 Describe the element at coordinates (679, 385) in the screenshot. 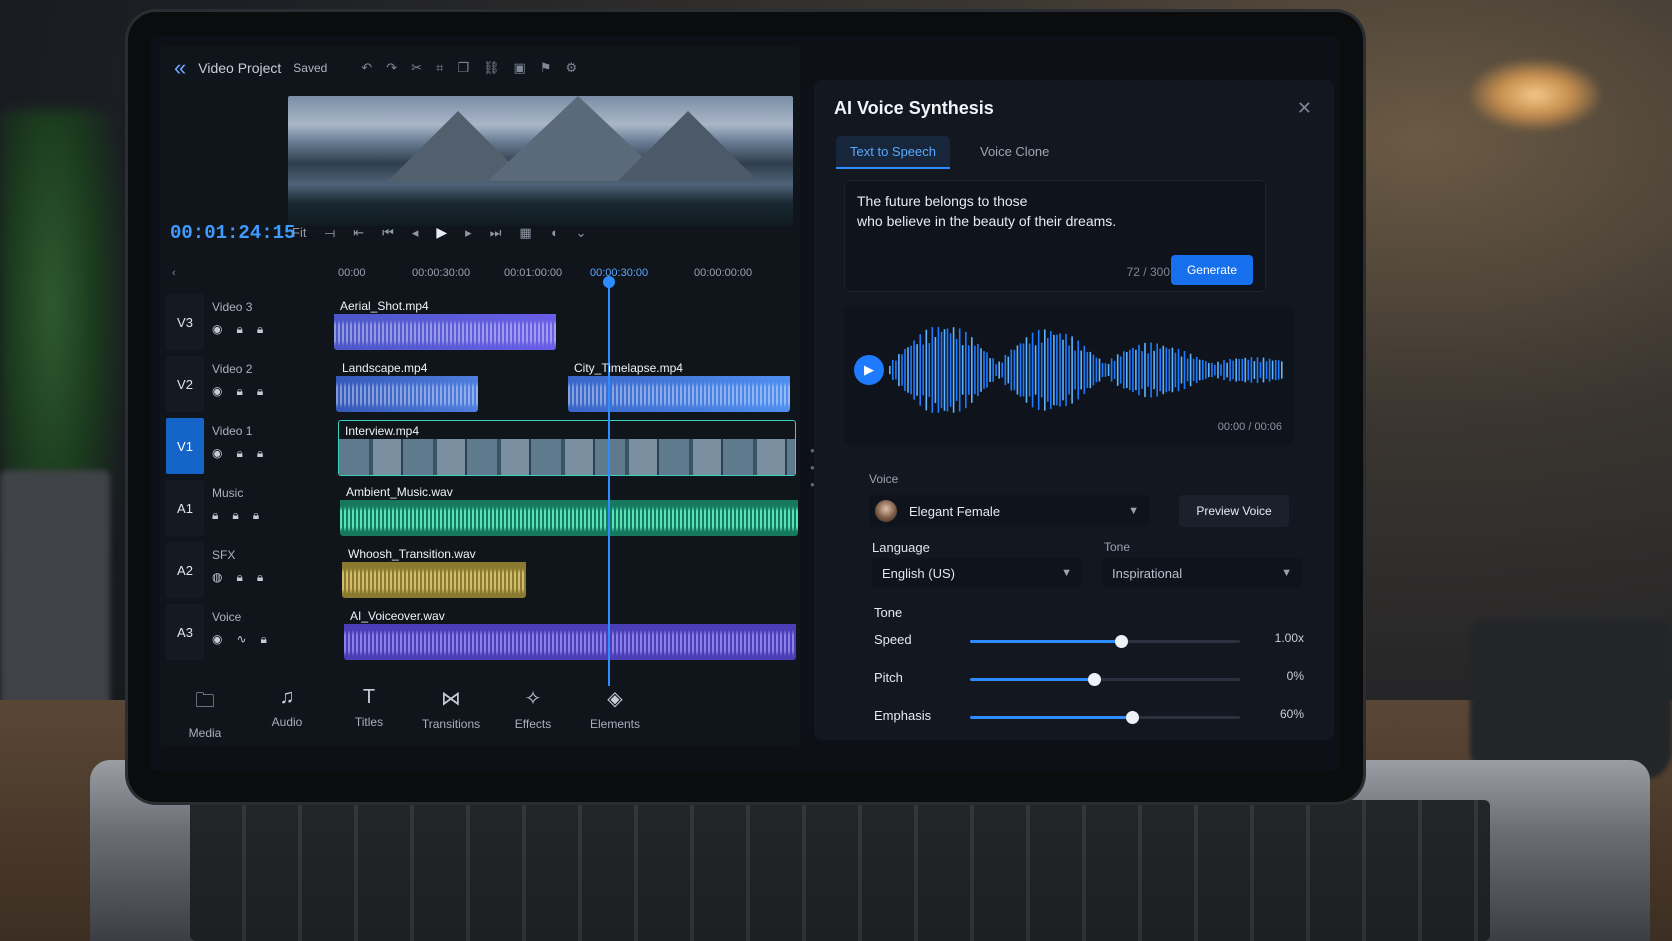

I see `clip: City_Timelapse.mp4` at that location.